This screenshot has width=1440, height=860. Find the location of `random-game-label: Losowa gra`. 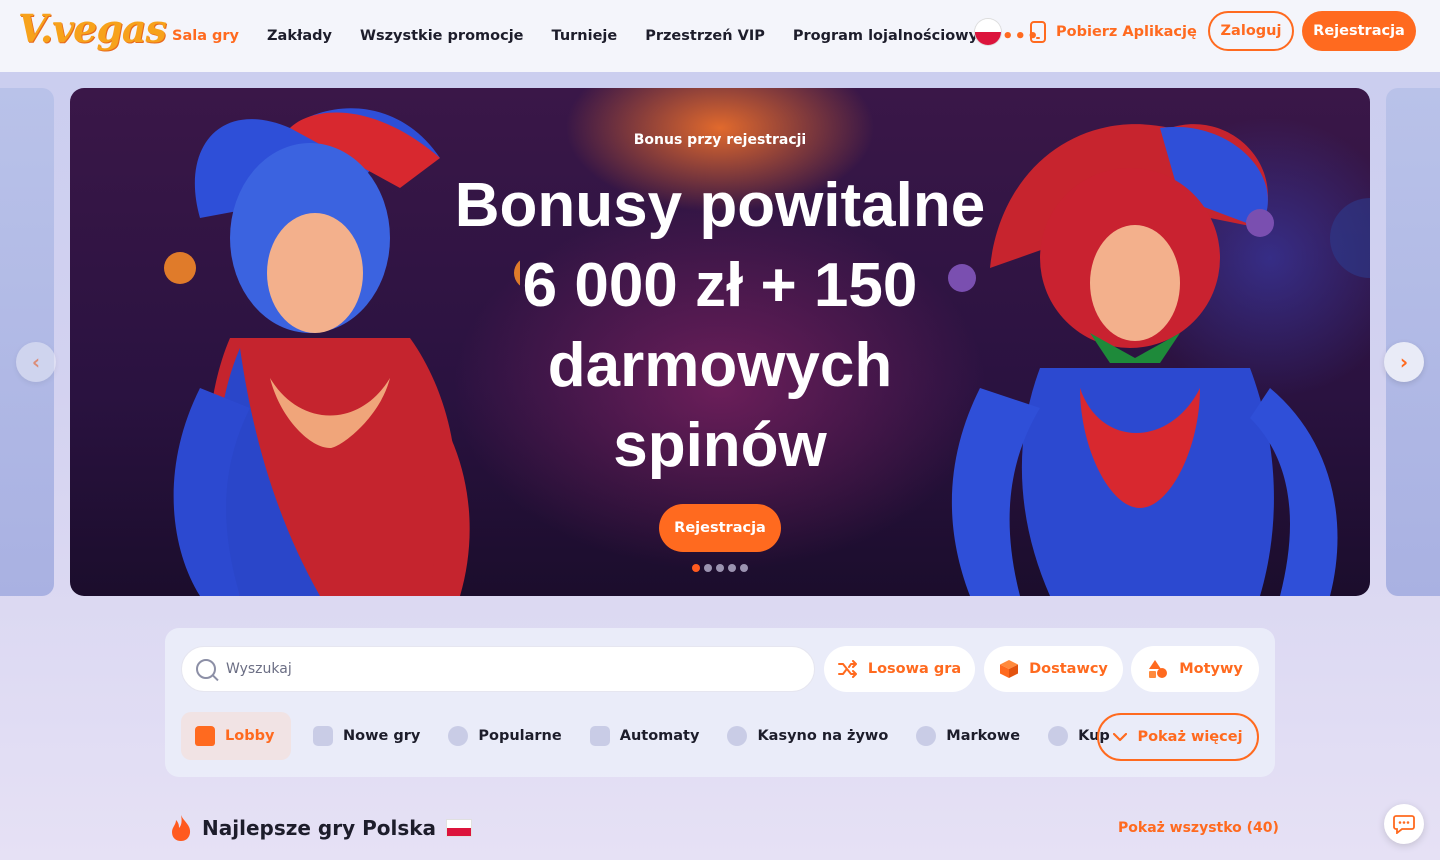

random-game-label: Losowa gra is located at coordinates (914, 669).